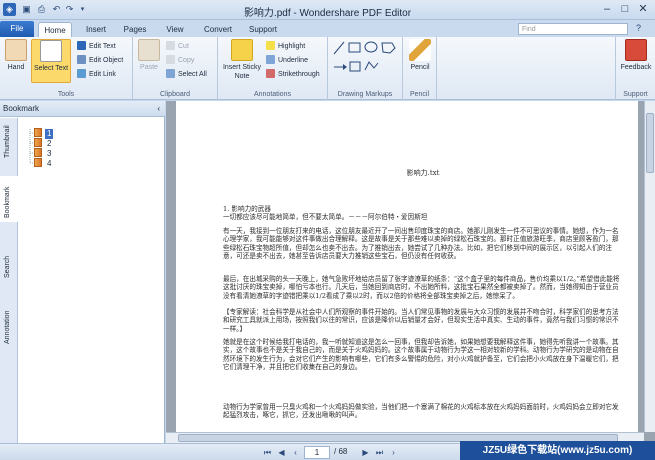  What do you see at coordinates (177, 46) in the screenshot?
I see `cut-button: Cut` at bounding box center [177, 46].